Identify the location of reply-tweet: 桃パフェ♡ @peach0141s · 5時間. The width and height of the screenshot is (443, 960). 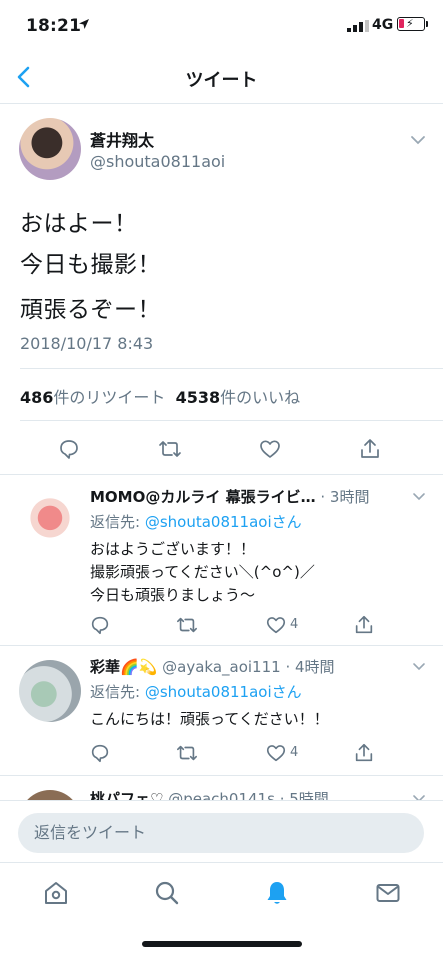
(221, 788).